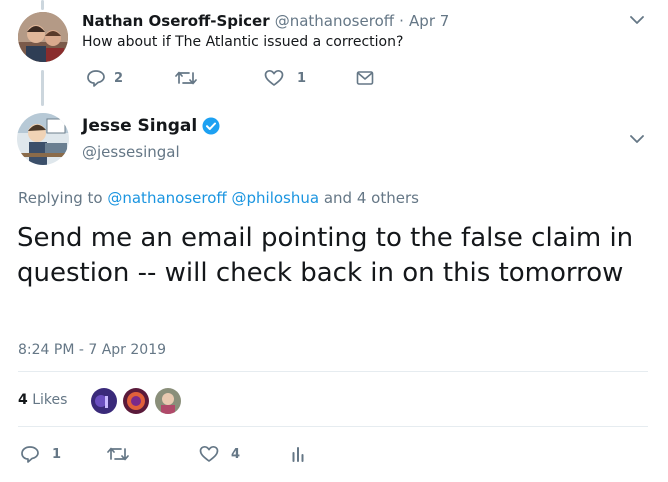  What do you see at coordinates (60, 198) in the screenshot?
I see `replying-to-prefix: Replying to` at bounding box center [60, 198].